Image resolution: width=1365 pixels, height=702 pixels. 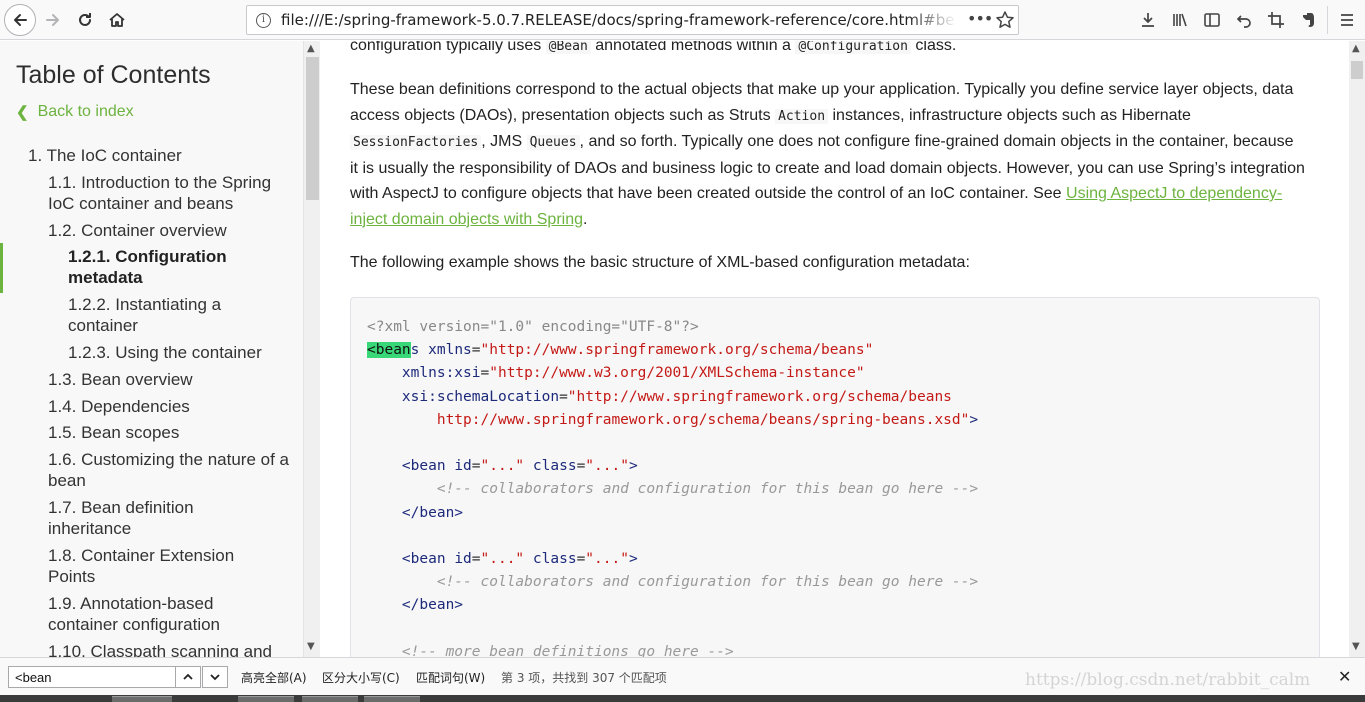 I want to click on whole-words-toggle: 匹配词句(W), so click(x=450, y=677).